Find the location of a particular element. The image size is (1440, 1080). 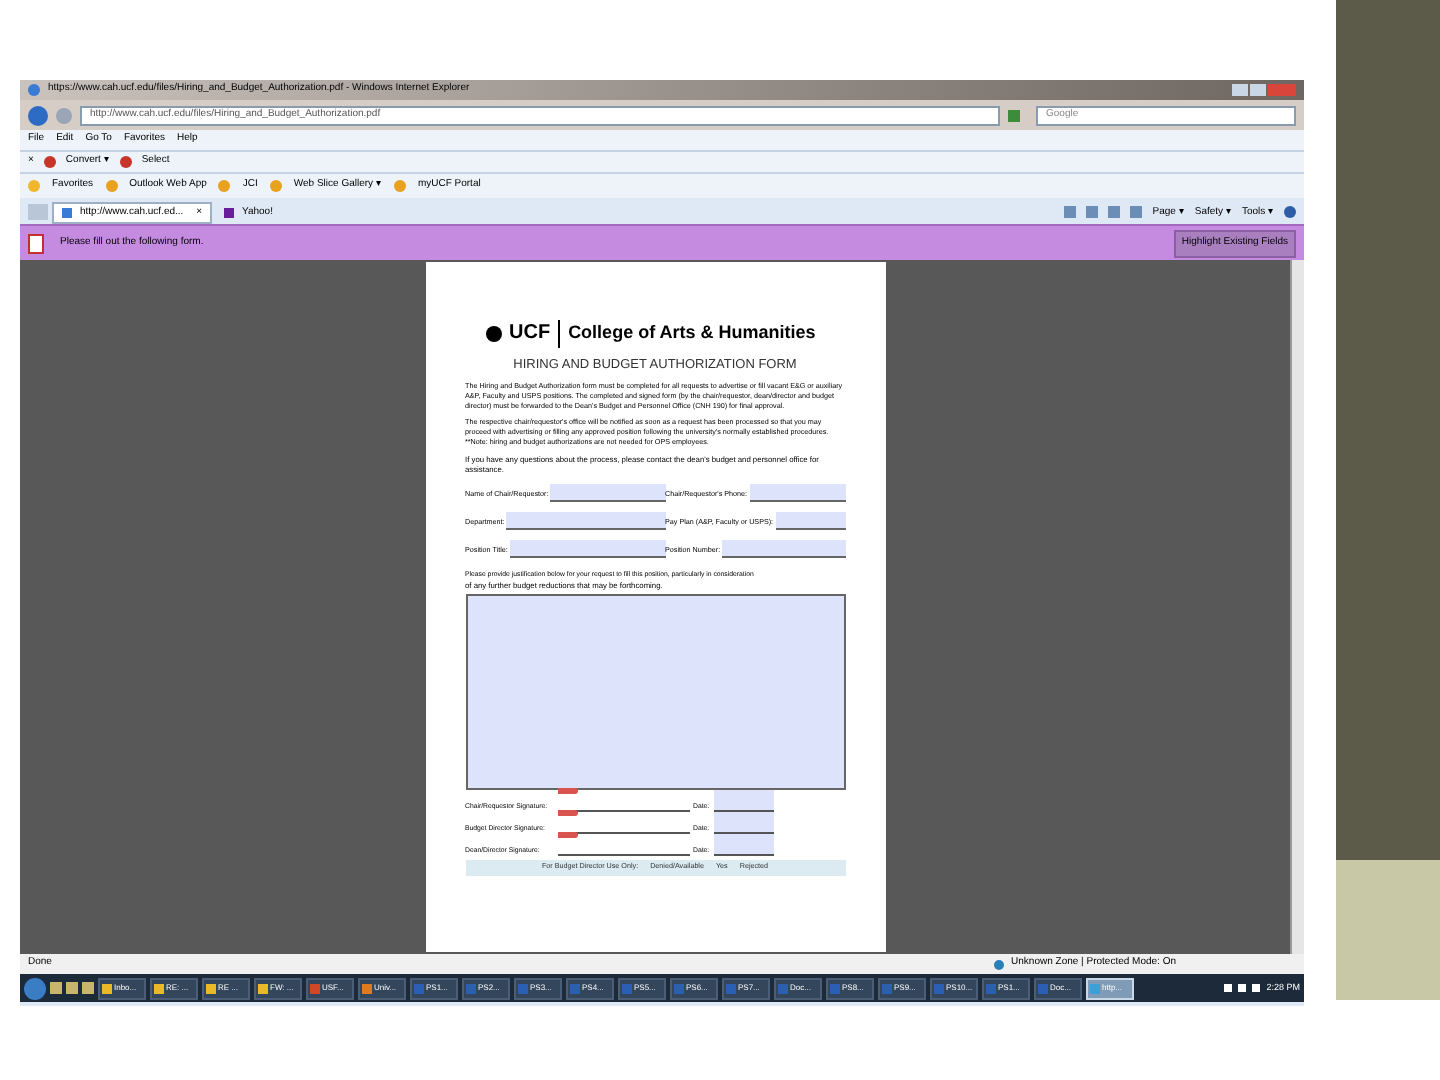

signature-field is located at coordinates (623, 844).